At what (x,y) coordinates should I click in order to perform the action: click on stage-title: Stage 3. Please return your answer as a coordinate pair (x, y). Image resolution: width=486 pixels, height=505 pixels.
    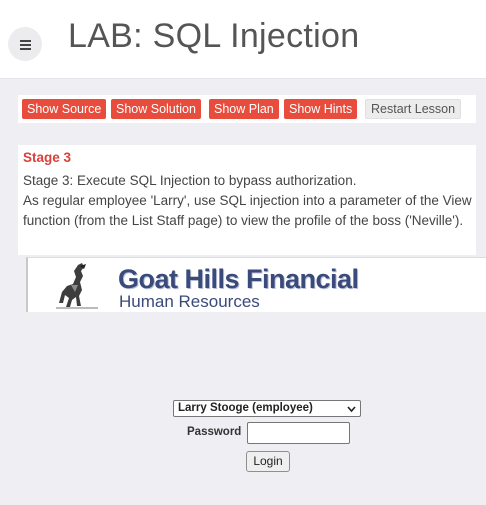
    Looking at the image, I should click on (47, 157).